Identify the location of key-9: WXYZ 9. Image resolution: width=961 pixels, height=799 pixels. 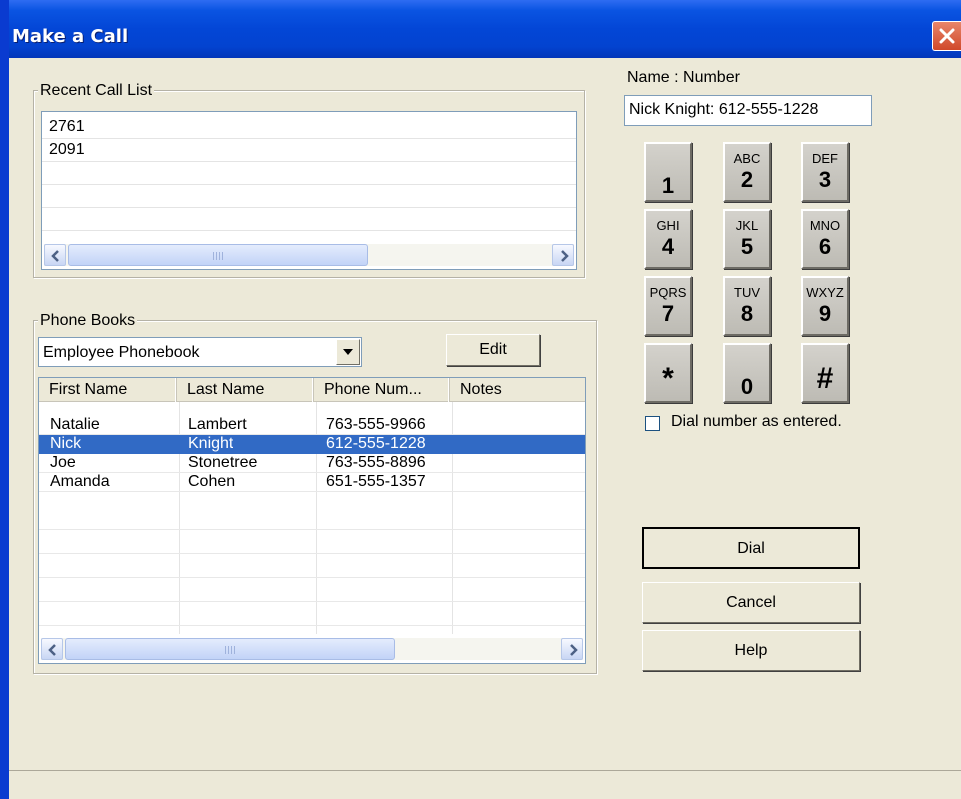
(825, 306).